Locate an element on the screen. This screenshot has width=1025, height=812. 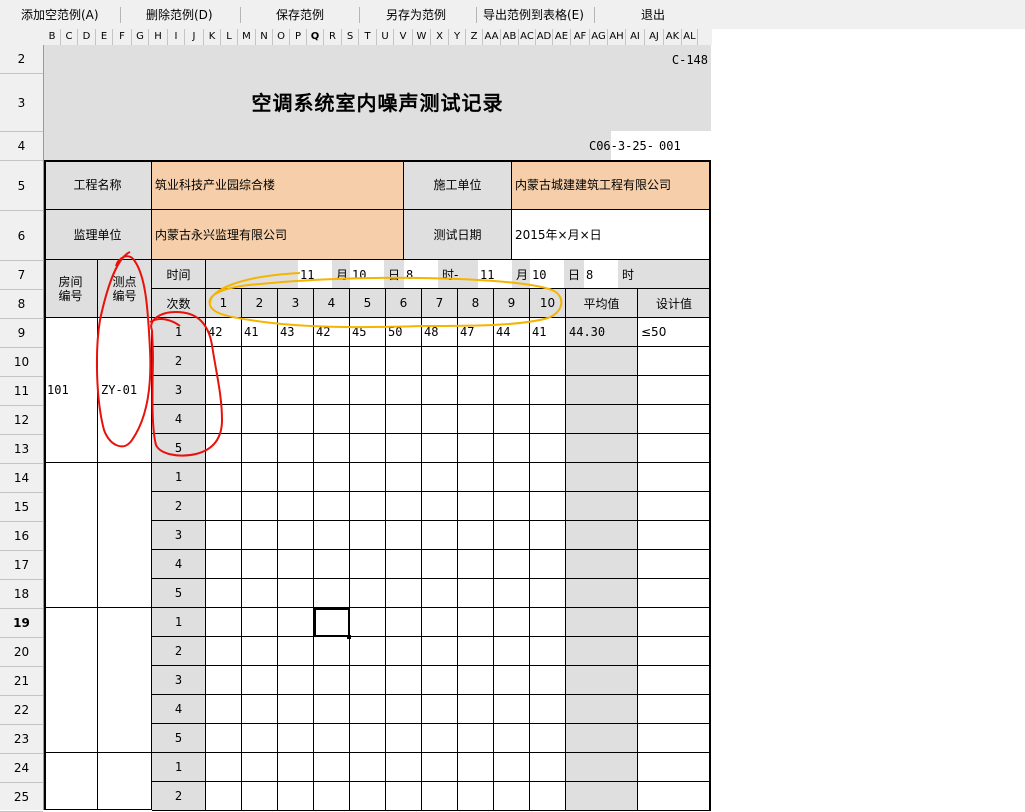
column-header-aa: AA is located at coordinates (492, 37).